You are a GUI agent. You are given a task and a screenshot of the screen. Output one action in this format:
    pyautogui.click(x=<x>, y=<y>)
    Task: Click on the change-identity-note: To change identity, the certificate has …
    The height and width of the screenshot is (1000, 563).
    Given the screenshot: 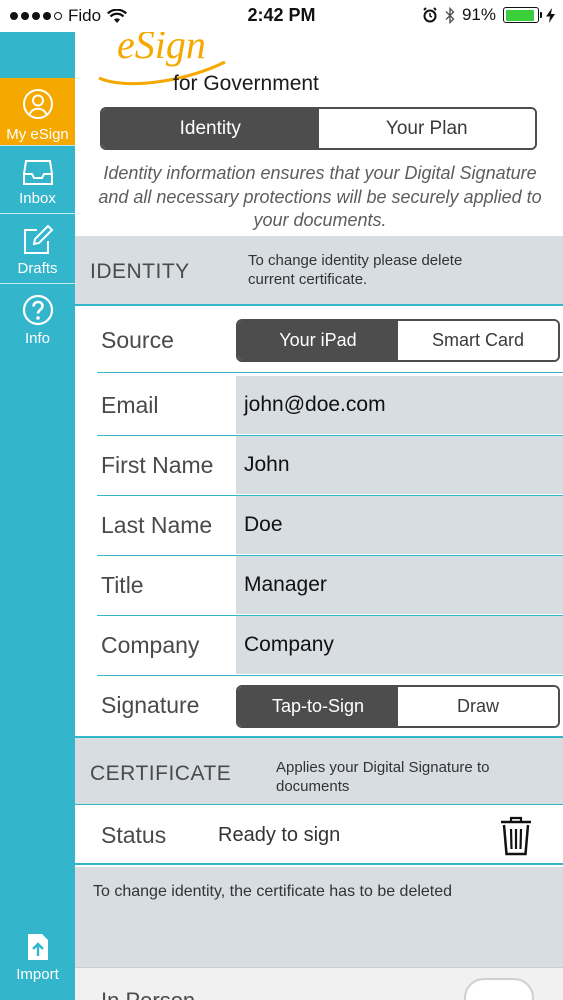 What is the action you would take?
    pyautogui.click(x=273, y=891)
    